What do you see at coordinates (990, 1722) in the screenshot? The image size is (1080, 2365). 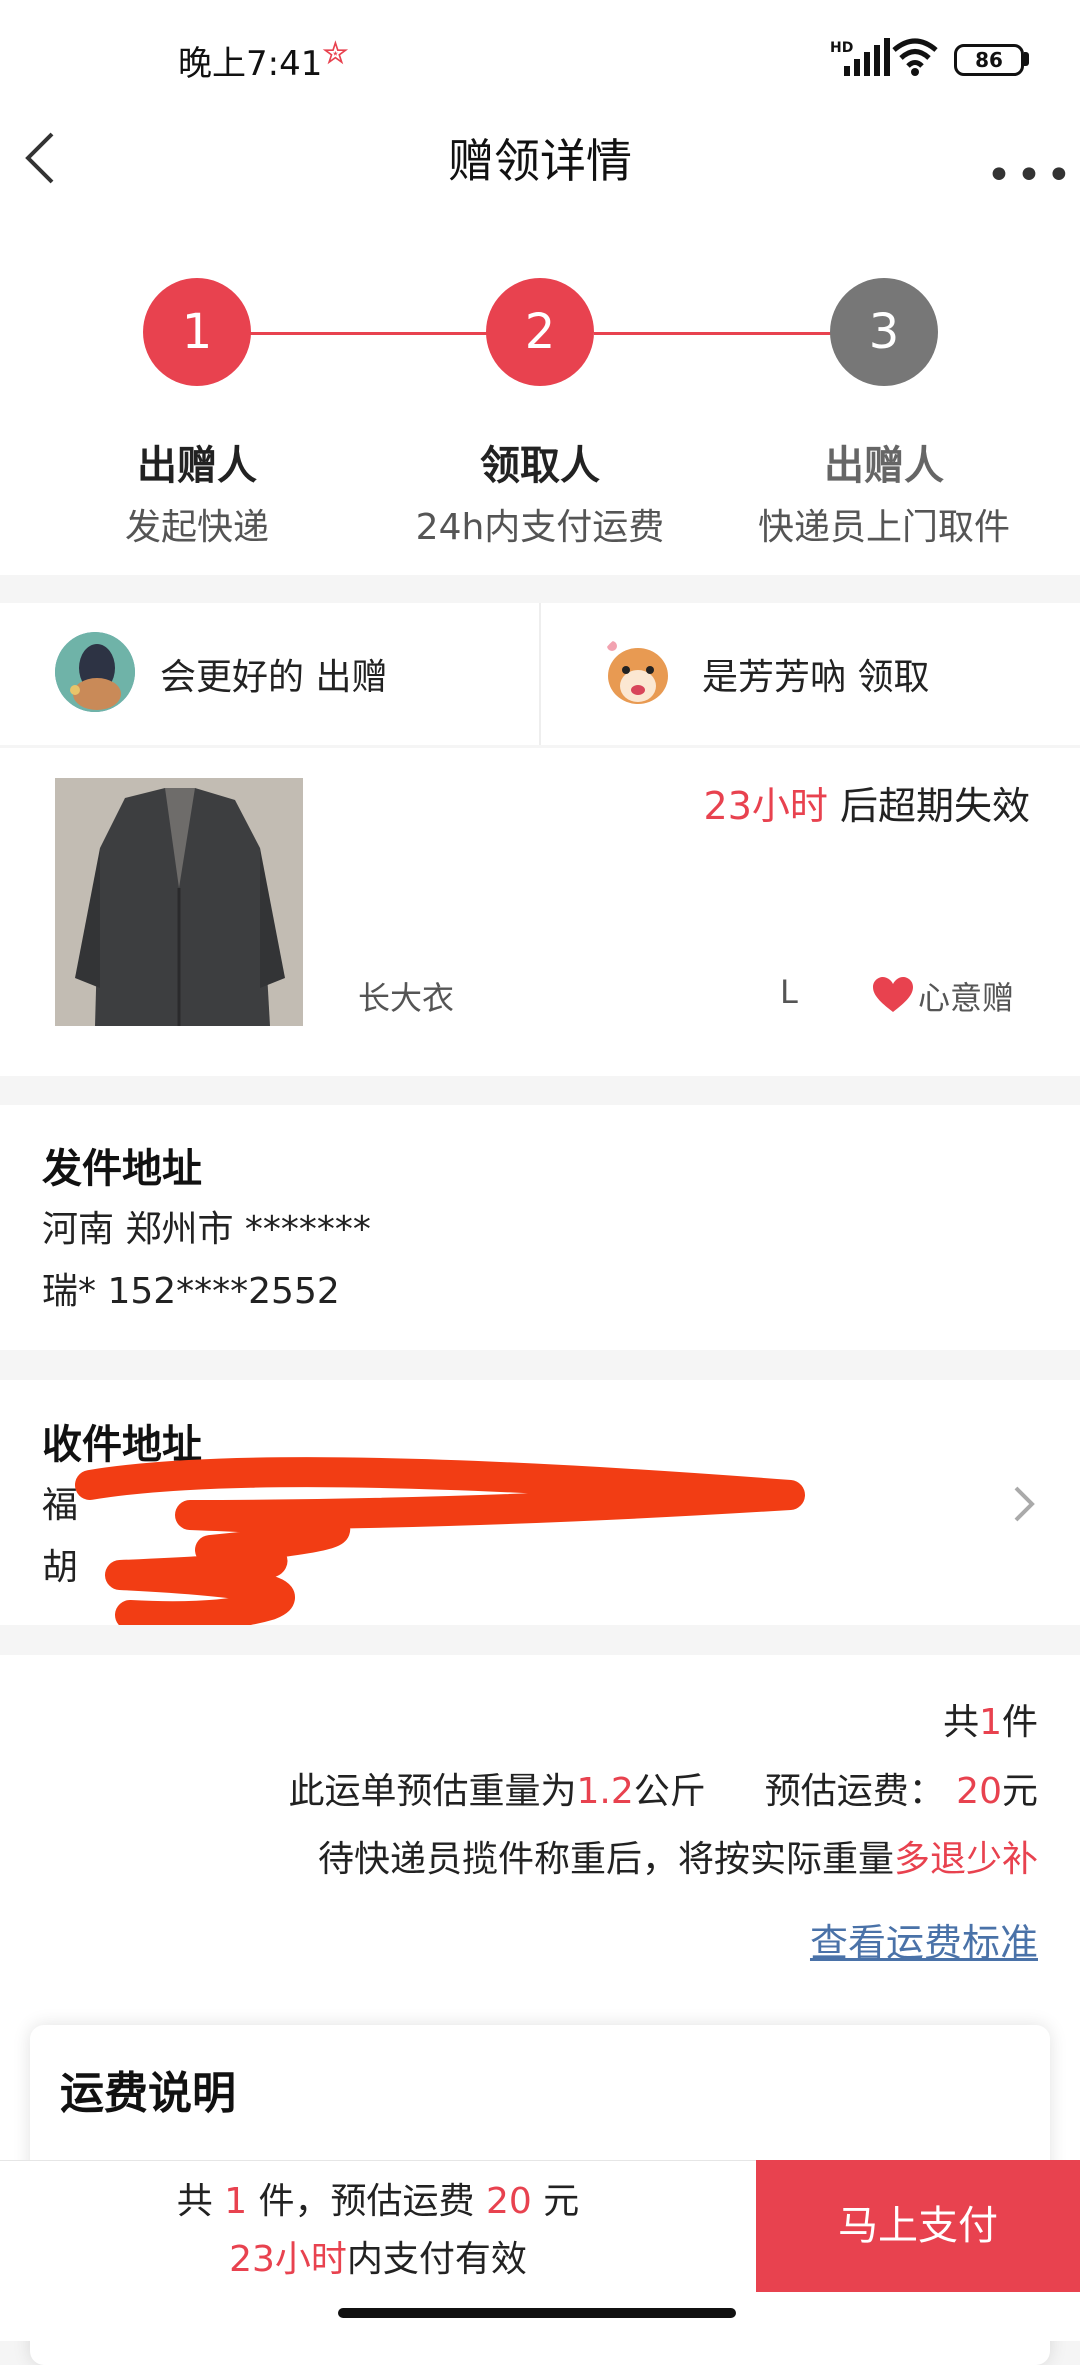 I see `item-count: 共1件` at bounding box center [990, 1722].